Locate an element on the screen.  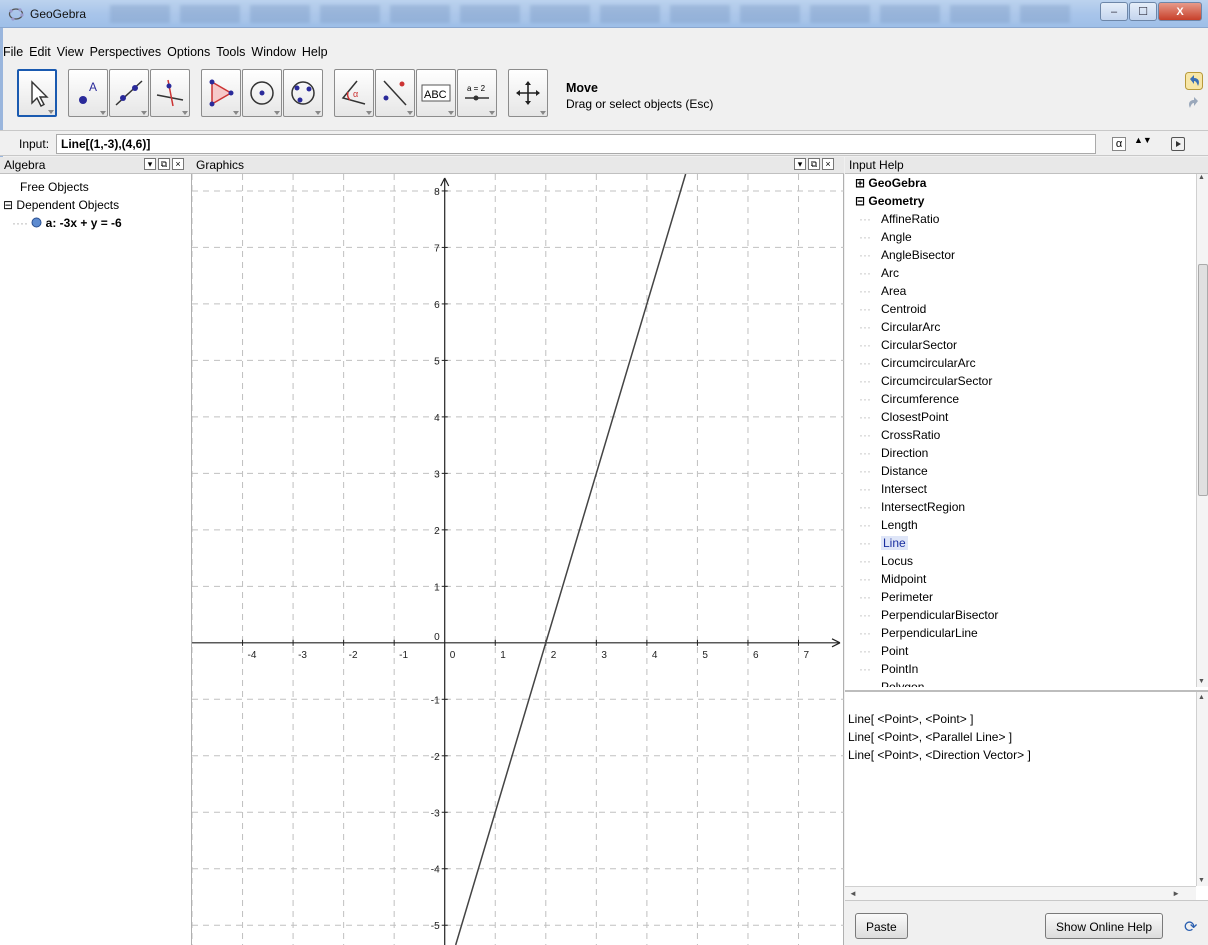
circle-three-points-tool-button is located at coordinates (303, 93).